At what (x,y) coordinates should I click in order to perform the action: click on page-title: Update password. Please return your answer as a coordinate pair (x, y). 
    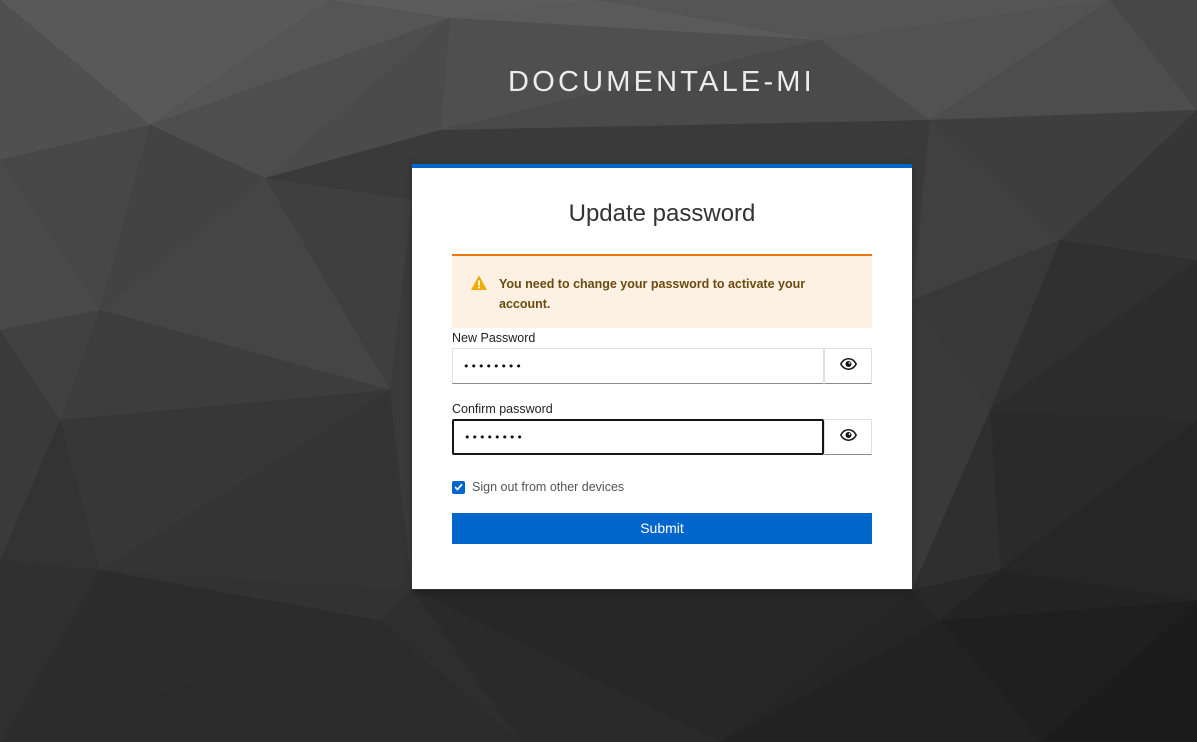
    Looking at the image, I should click on (662, 213).